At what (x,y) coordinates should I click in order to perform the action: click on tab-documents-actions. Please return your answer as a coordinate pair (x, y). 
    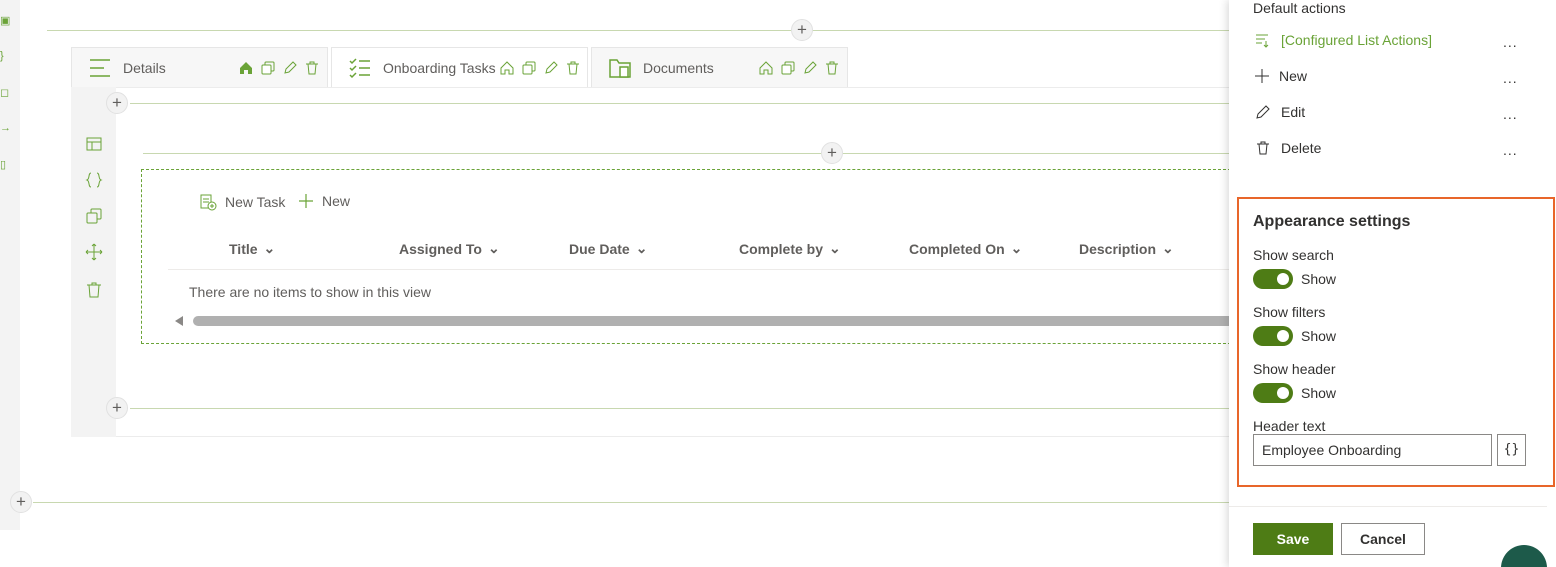
    Looking at the image, I should click on (799, 68).